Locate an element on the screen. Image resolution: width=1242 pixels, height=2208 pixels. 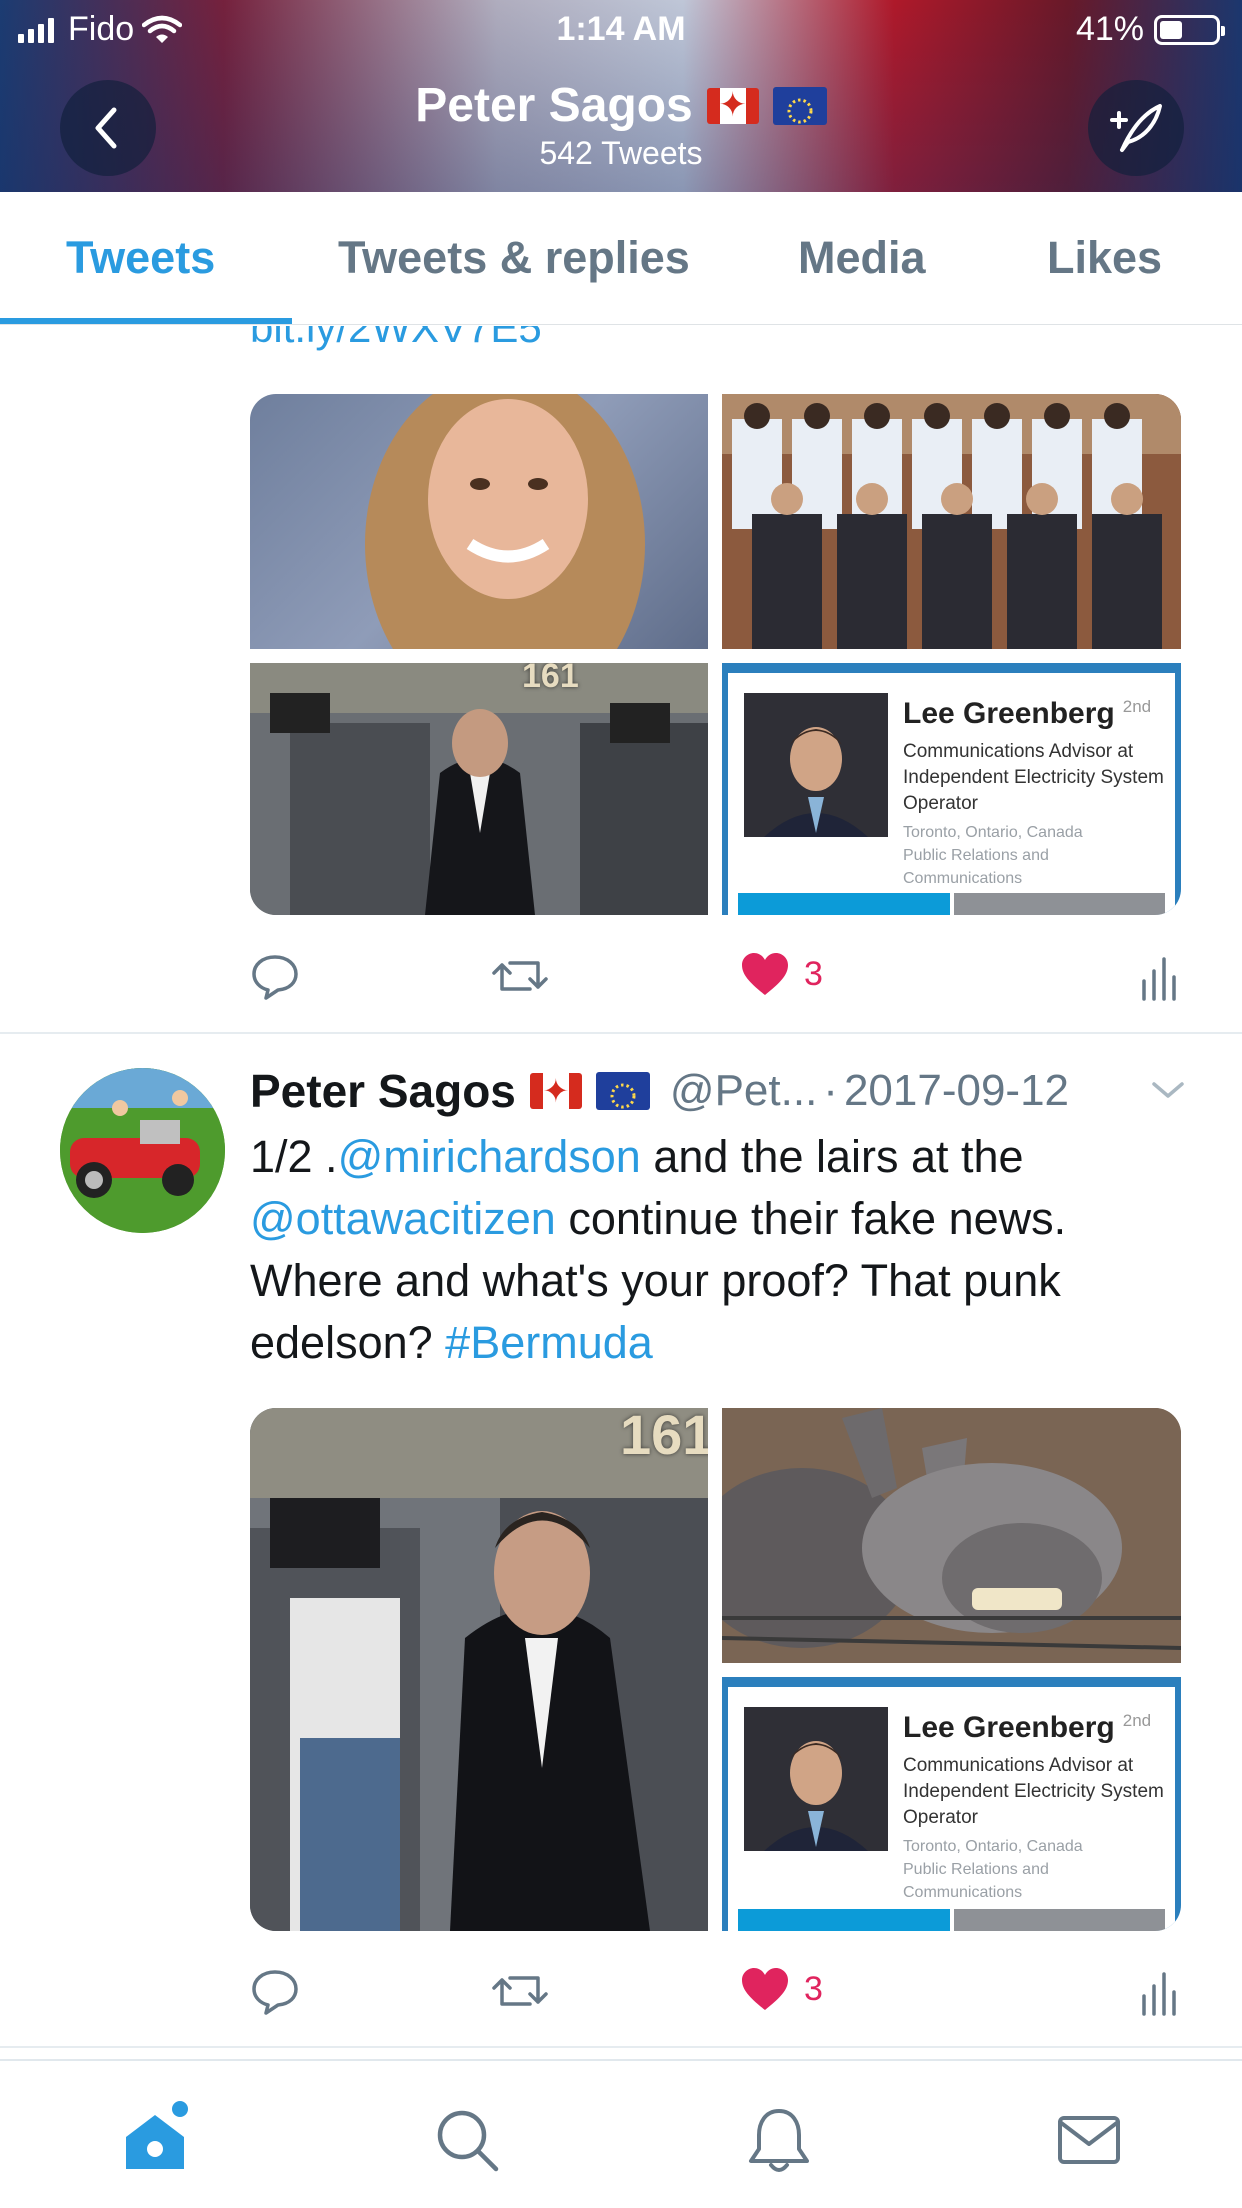
profile-tabs: Tweets Tweets & replies Media Likes is located at coordinates (621, 258).